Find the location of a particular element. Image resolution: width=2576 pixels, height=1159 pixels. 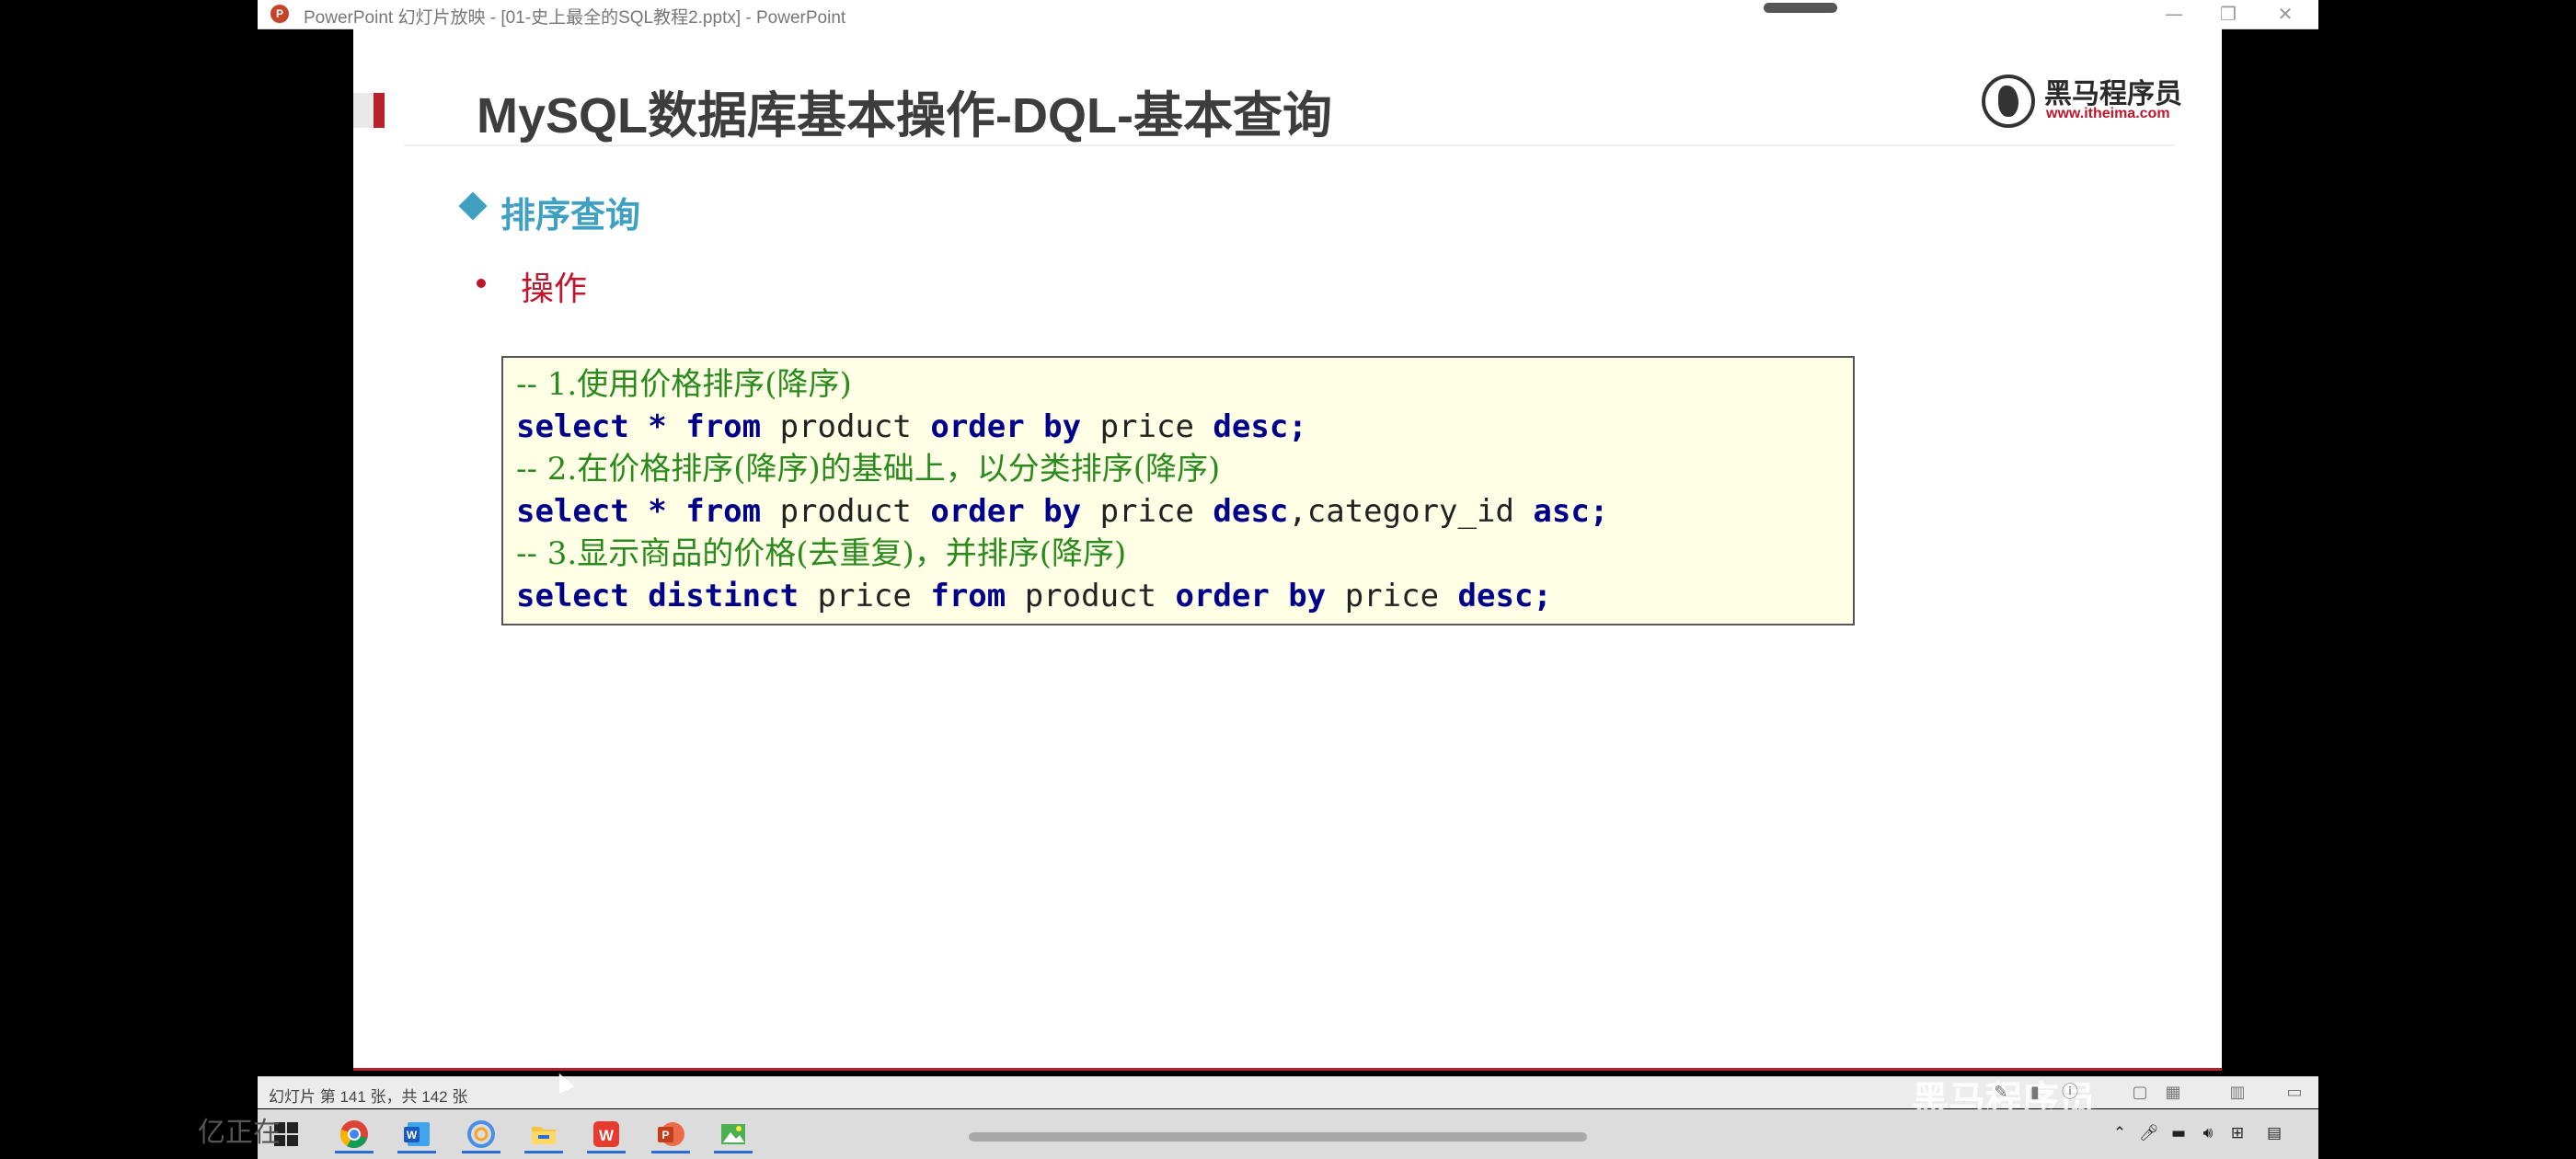

svg-text: P is located at coordinates (665, 1135).